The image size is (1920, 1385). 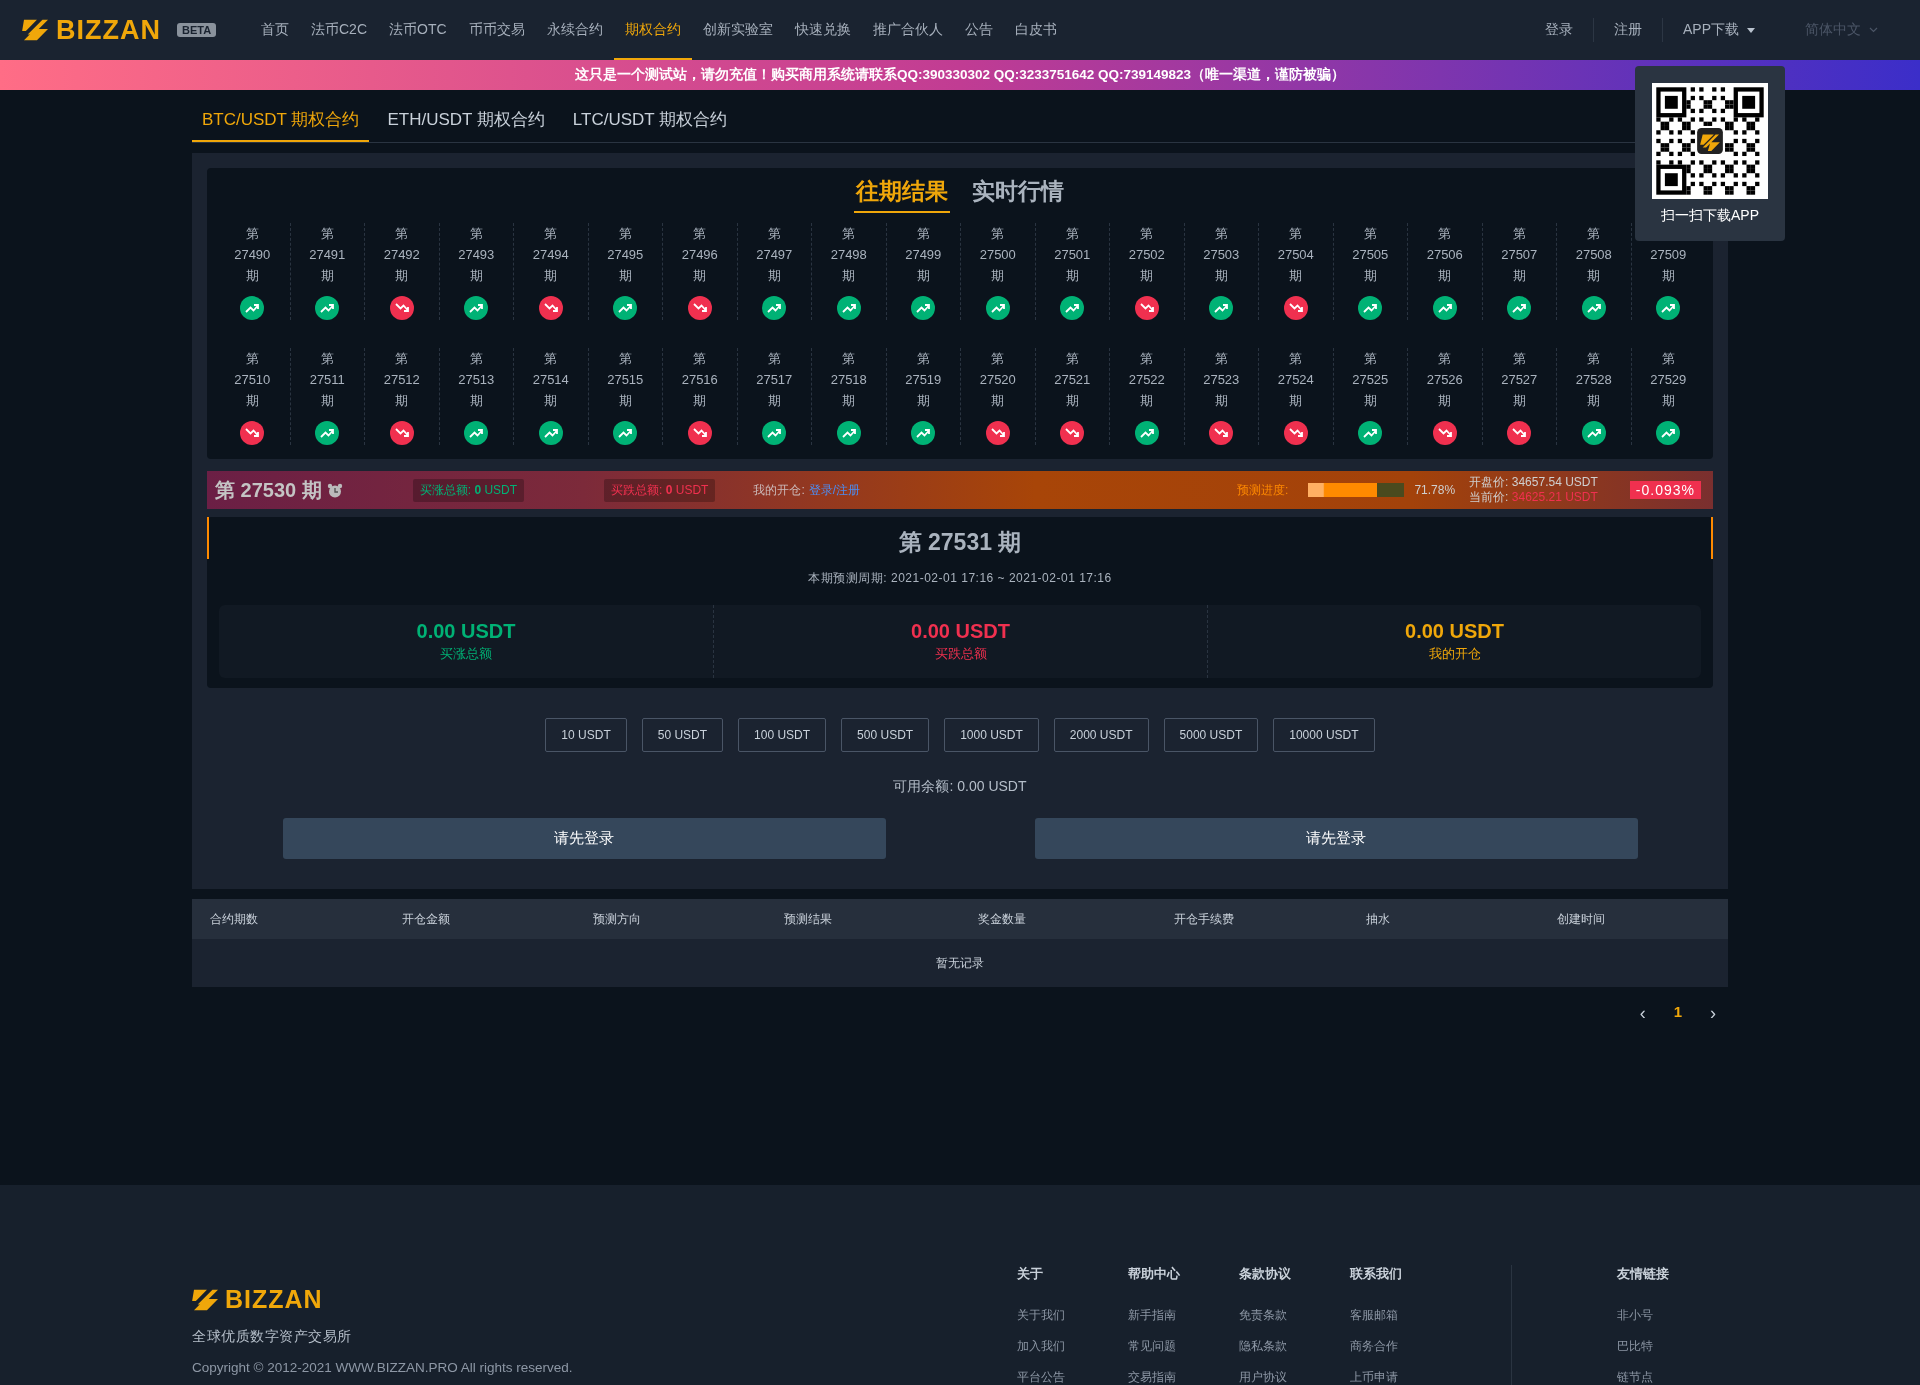 What do you see at coordinates (1146, 255) in the screenshot?
I see `period-label: 第 27502 期` at bounding box center [1146, 255].